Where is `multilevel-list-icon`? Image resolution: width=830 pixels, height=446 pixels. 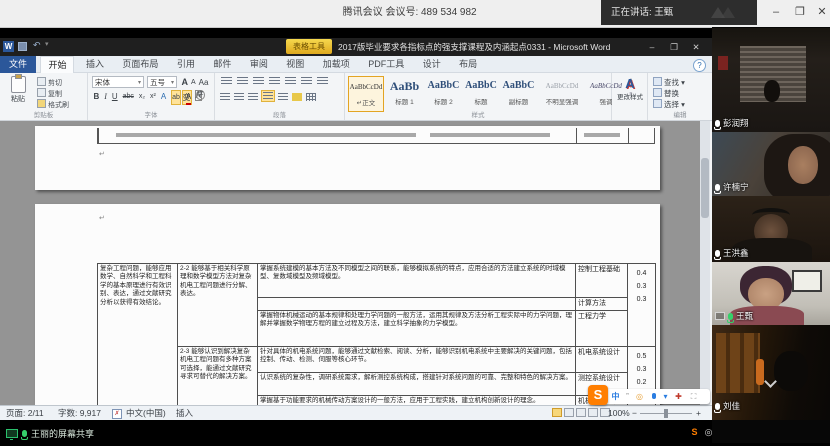
multilevel-list-icon is located at coordinates (258, 81).